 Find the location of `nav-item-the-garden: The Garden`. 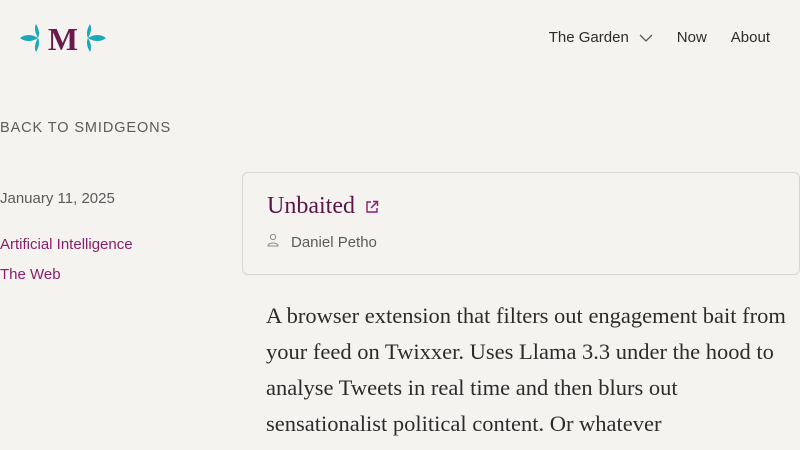

nav-item-the-garden: The Garden is located at coordinates (601, 37).